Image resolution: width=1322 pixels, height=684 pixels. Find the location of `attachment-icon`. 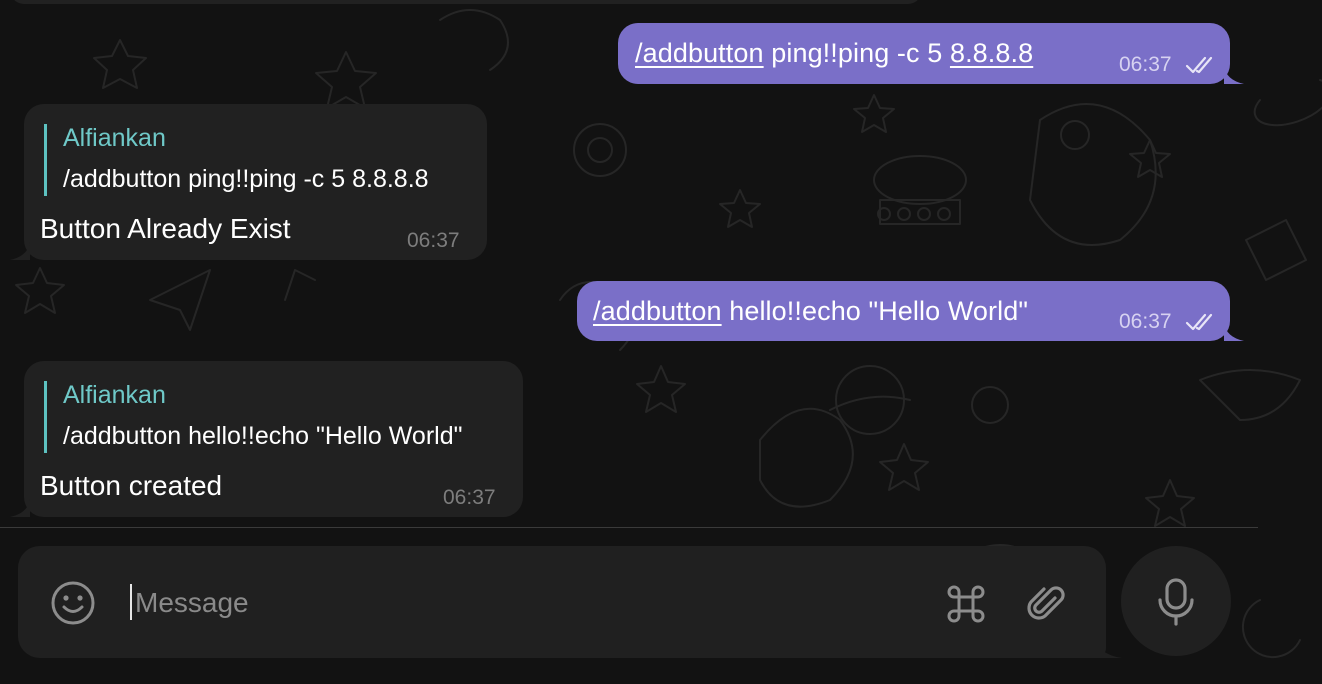

attachment-icon is located at coordinates (1046, 604).